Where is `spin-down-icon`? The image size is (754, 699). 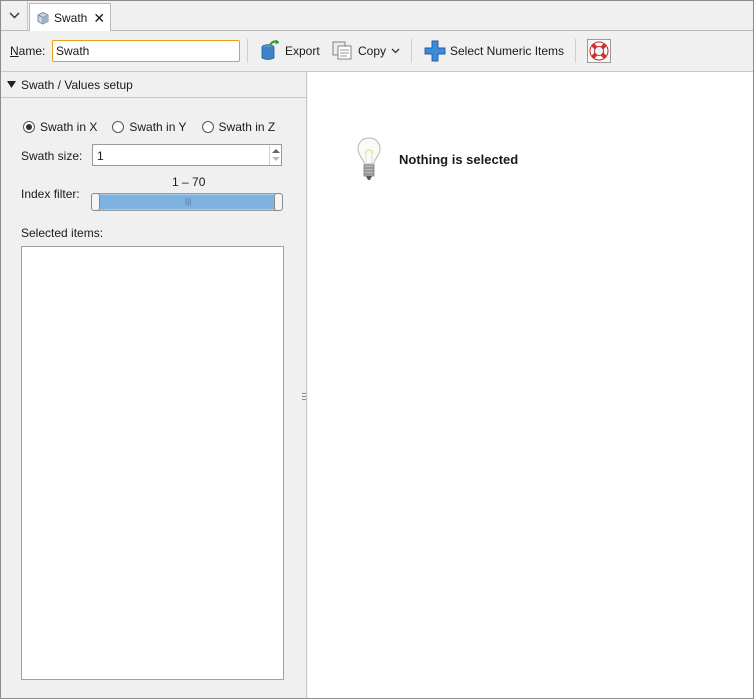 spin-down-icon is located at coordinates (276, 159).